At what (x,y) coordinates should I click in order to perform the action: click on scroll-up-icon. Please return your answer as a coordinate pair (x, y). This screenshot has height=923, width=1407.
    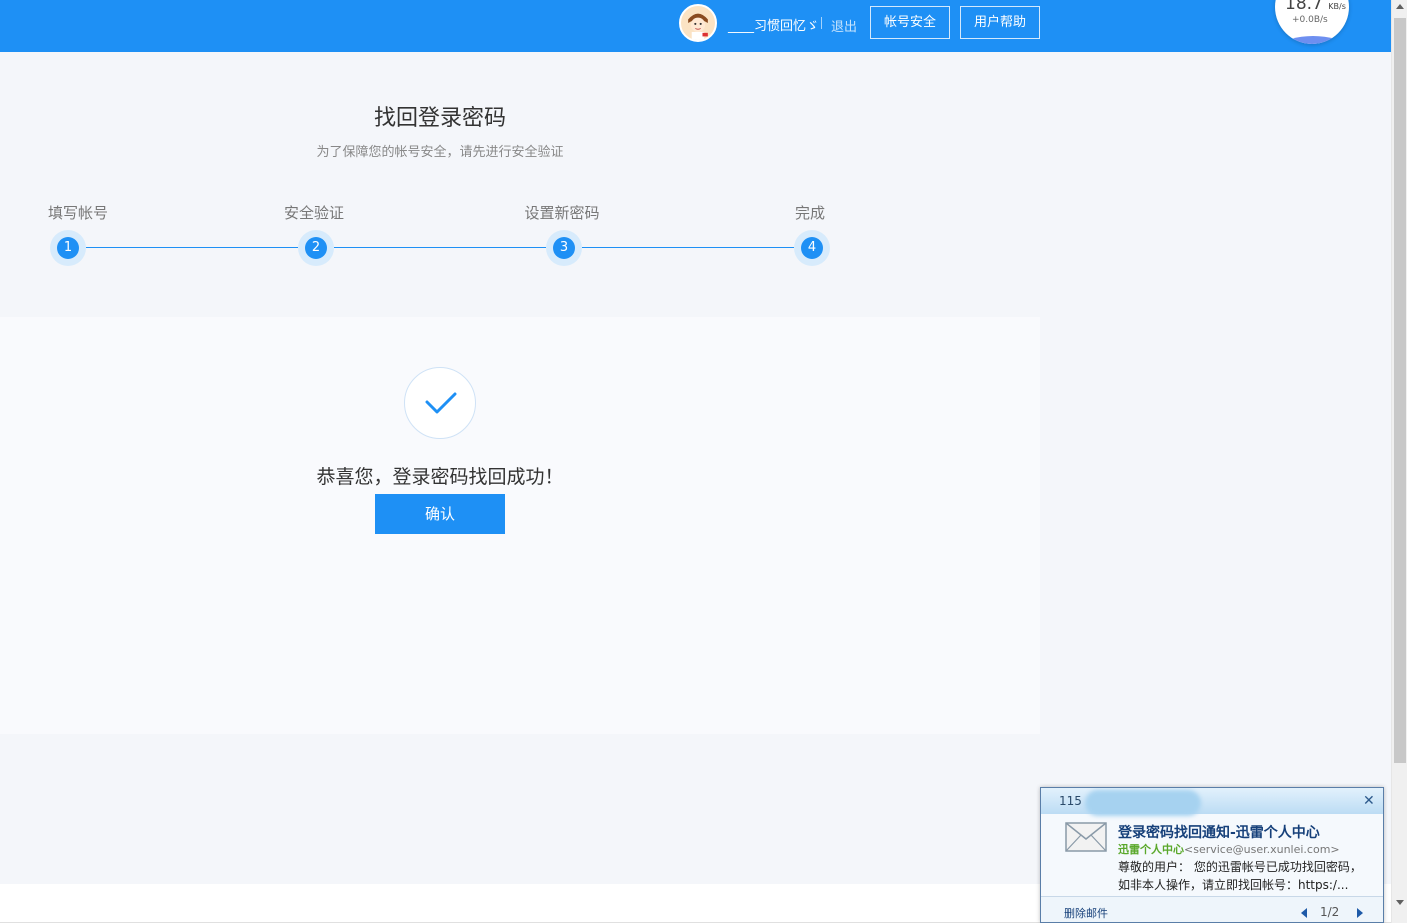
    Looking at the image, I should click on (1400, 6).